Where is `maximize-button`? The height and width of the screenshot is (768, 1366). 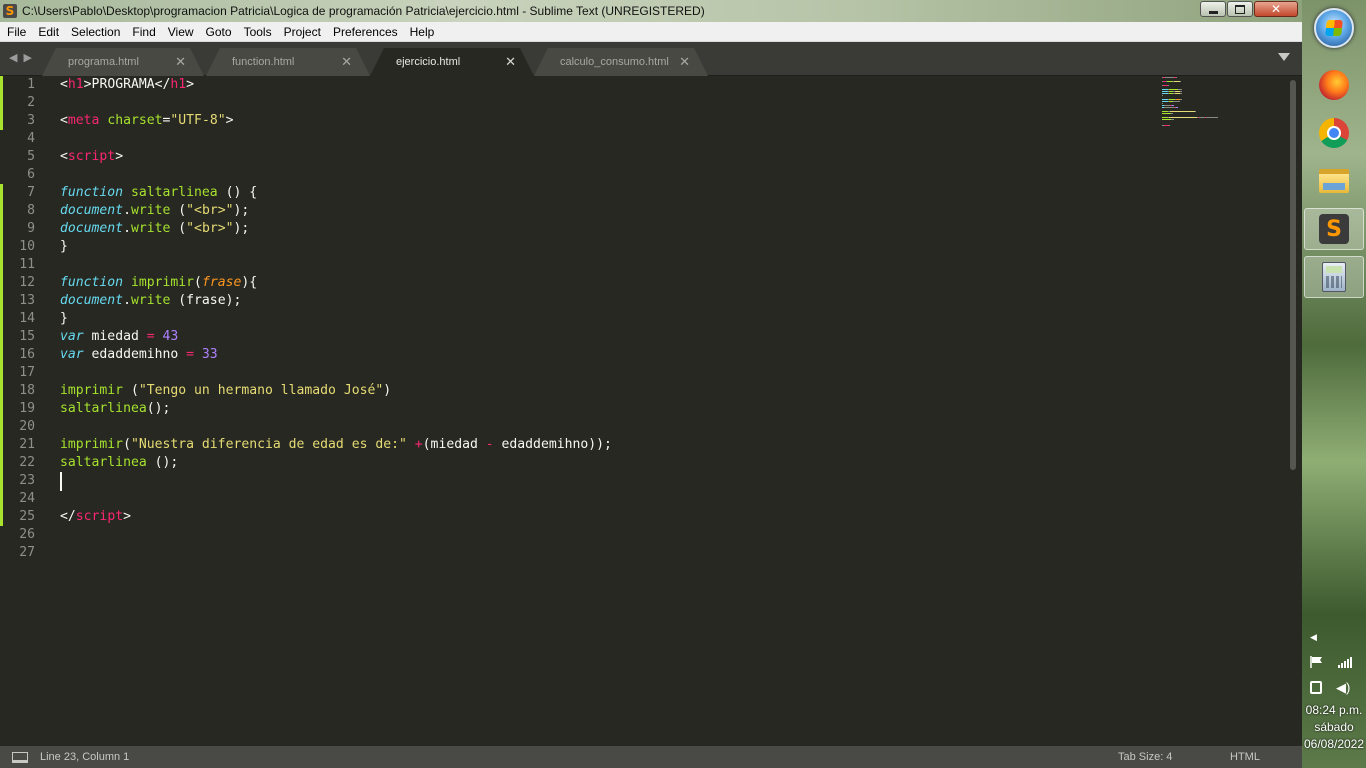 maximize-button is located at coordinates (1240, 9).